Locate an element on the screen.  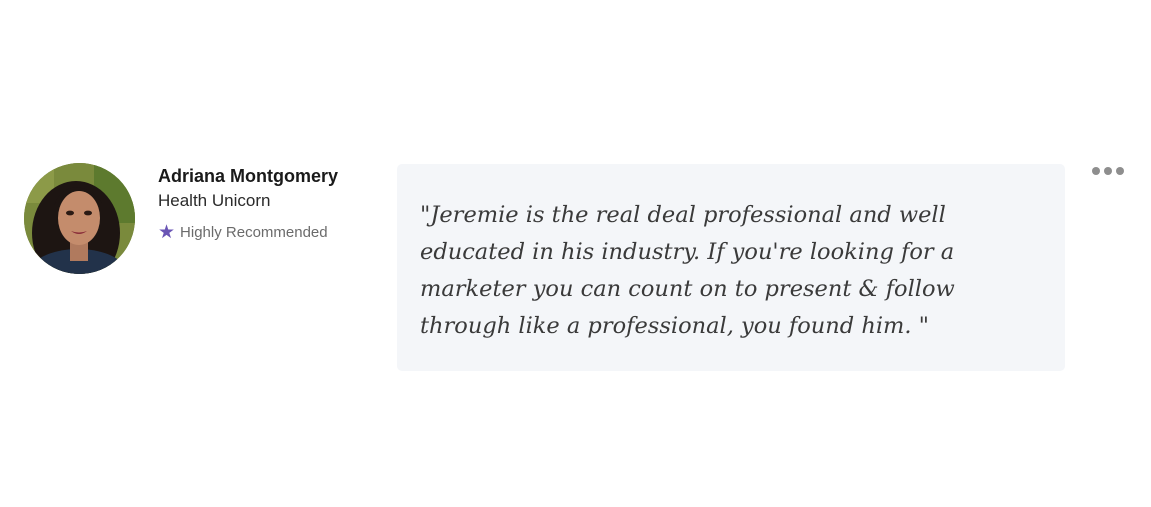
more-options-button is located at coordinates (1108, 171).